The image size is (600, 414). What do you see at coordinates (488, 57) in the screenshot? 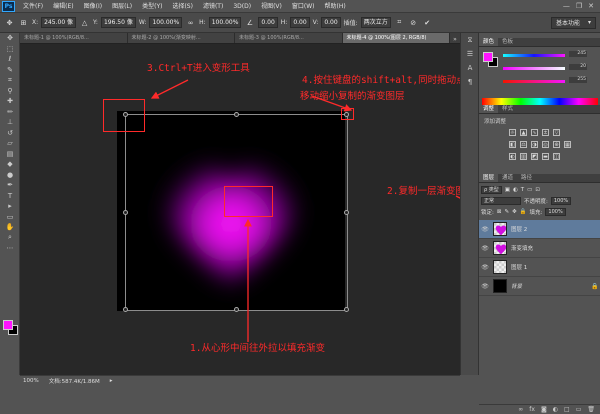
I see `panel-foreground-swatch` at bounding box center [488, 57].